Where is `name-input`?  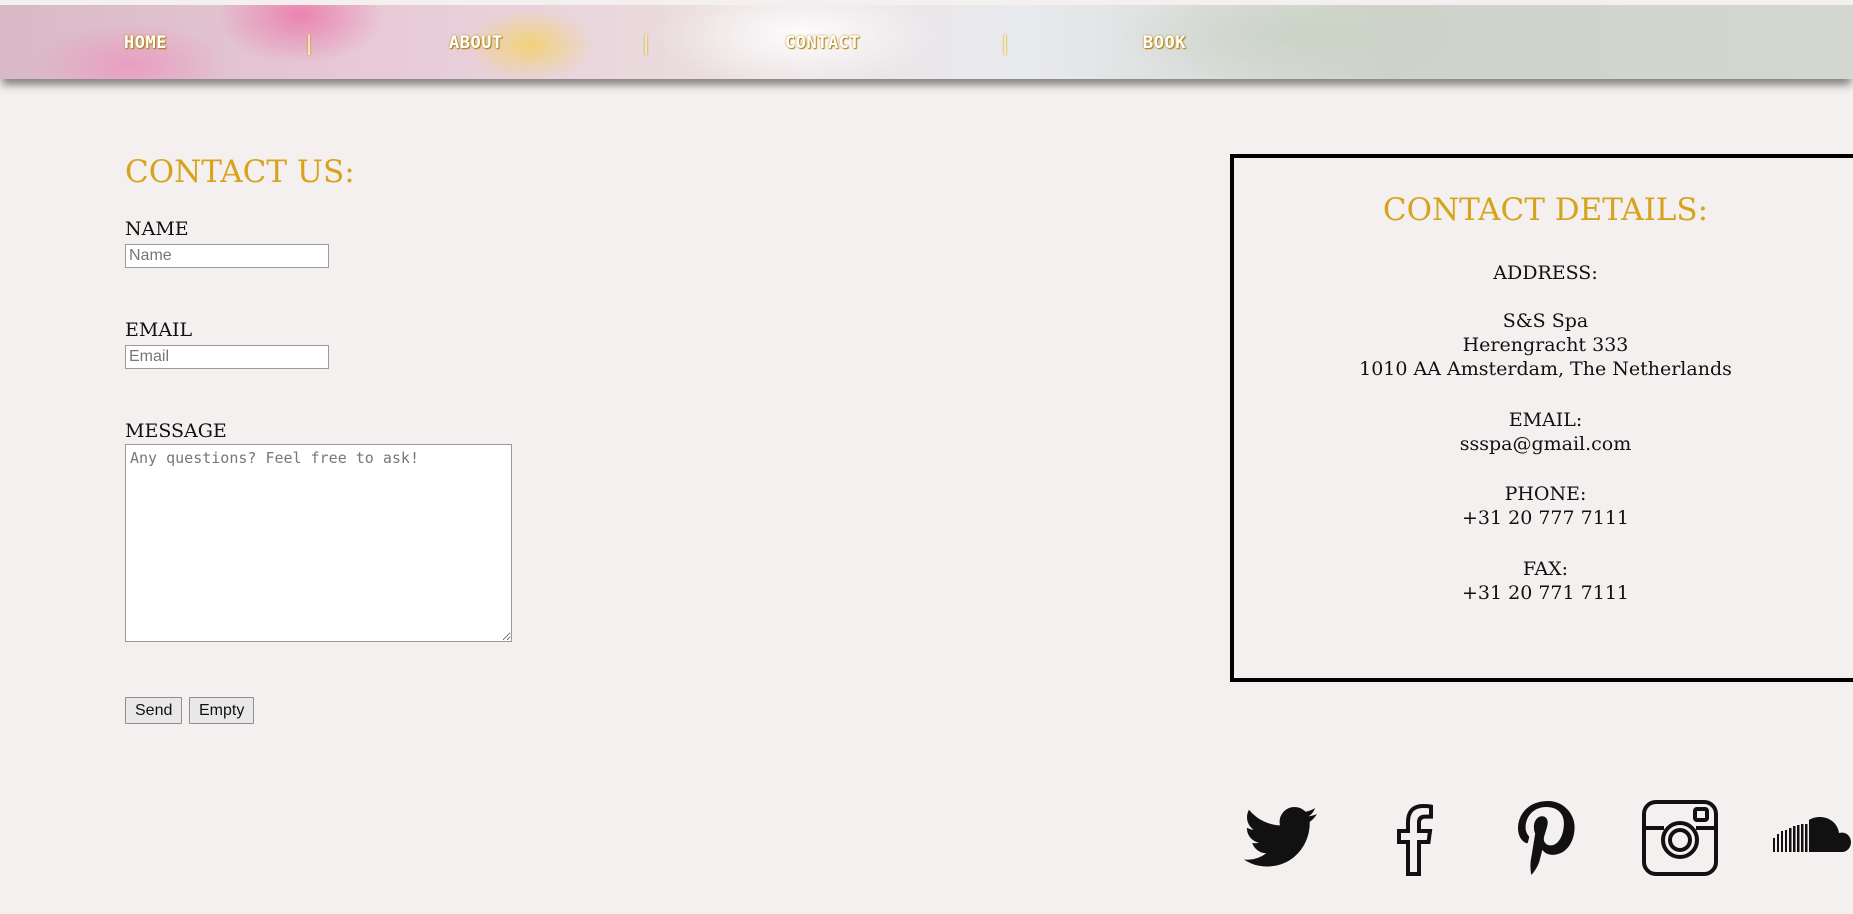
name-input is located at coordinates (227, 256).